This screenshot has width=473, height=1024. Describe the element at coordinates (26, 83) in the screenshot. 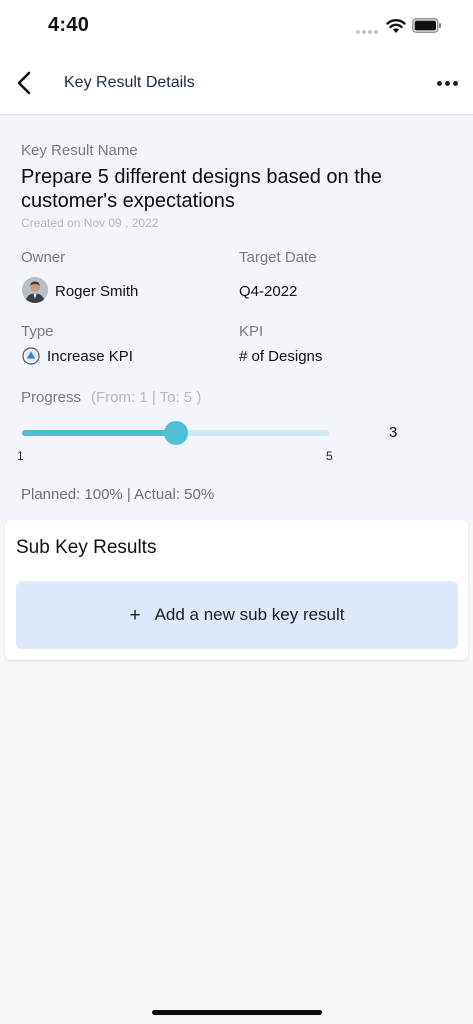

I see `chevron-left-icon` at that location.